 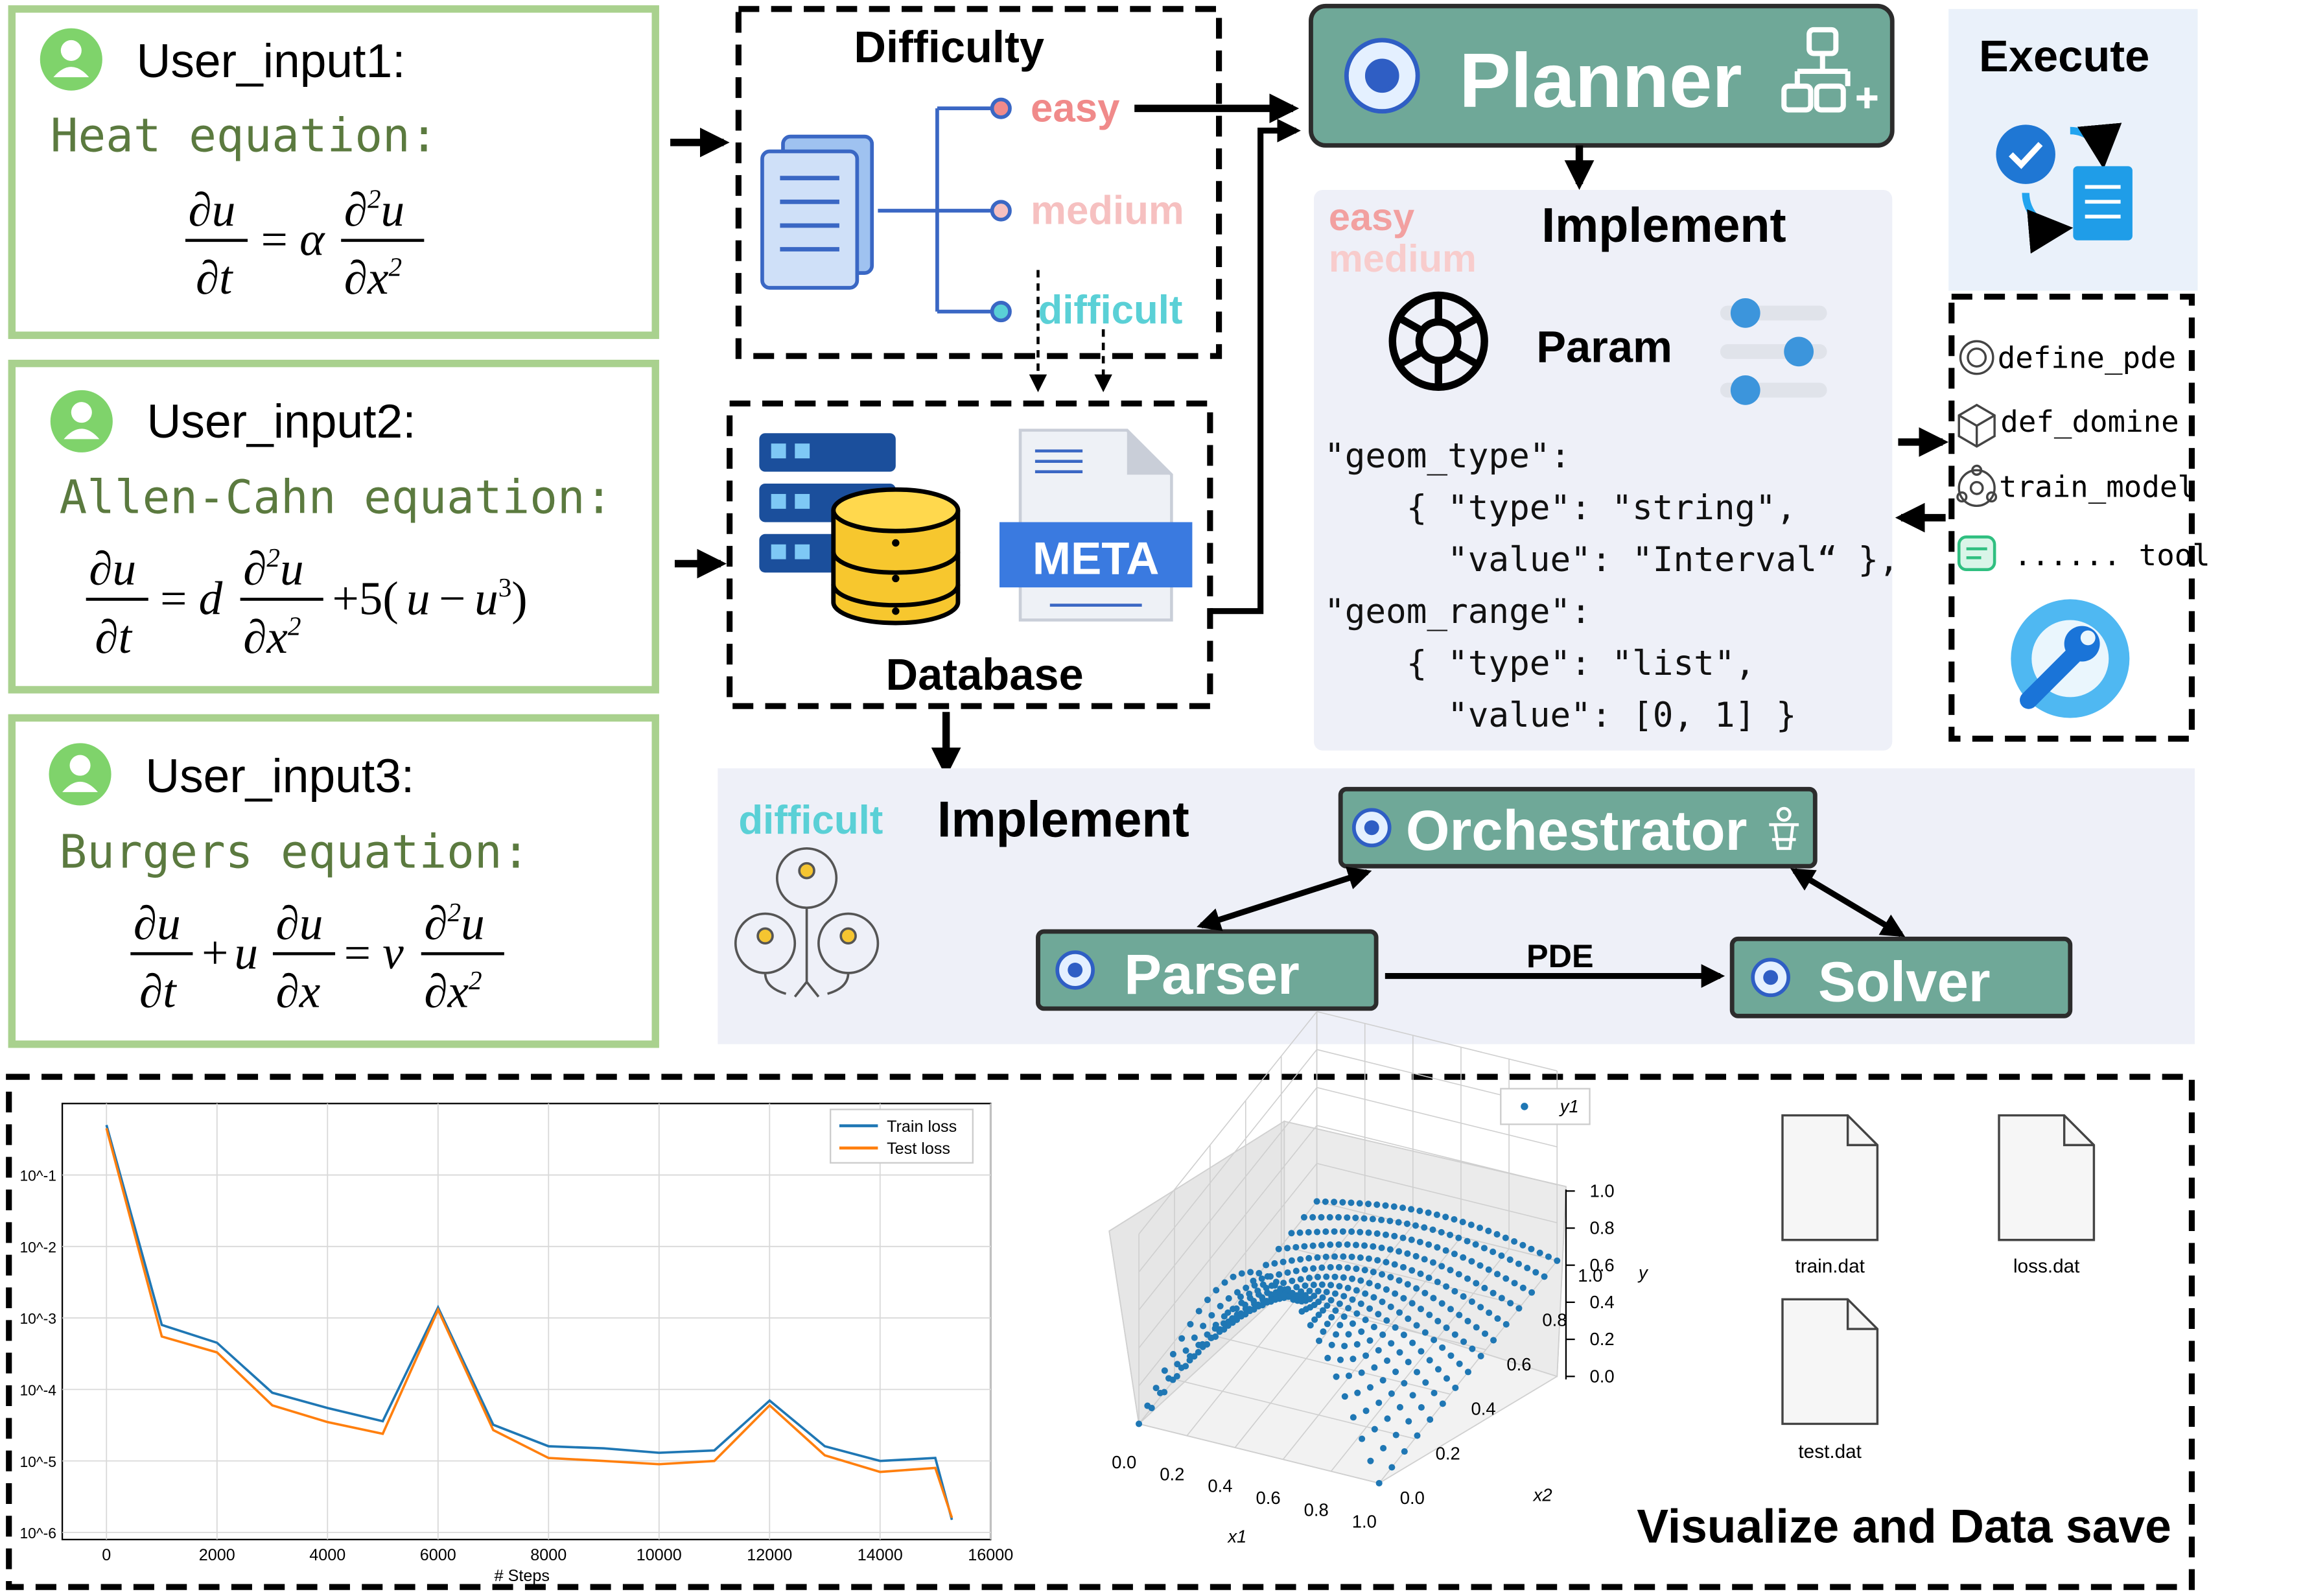 What do you see at coordinates (418, 598) in the screenshot?
I see `svg-text: u` at bounding box center [418, 598].